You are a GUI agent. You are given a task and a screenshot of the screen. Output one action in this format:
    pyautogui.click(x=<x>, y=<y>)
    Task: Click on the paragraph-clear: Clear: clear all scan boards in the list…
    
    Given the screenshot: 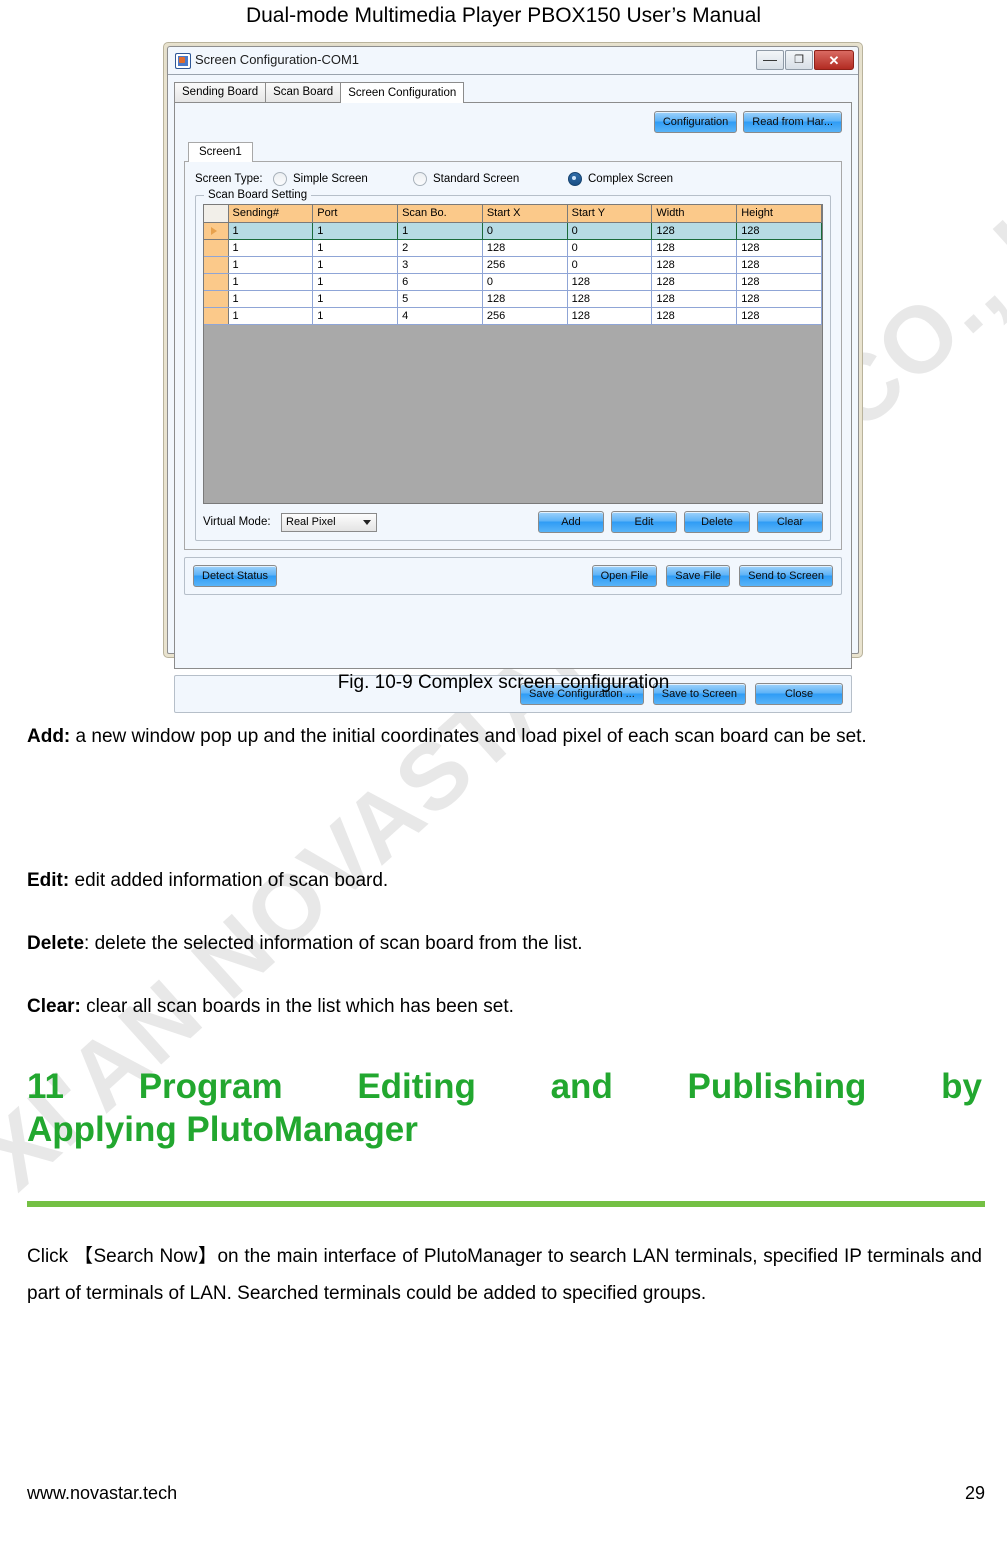 What is the action you would take?
    pyautogui.click(x=504, y=1007)
    